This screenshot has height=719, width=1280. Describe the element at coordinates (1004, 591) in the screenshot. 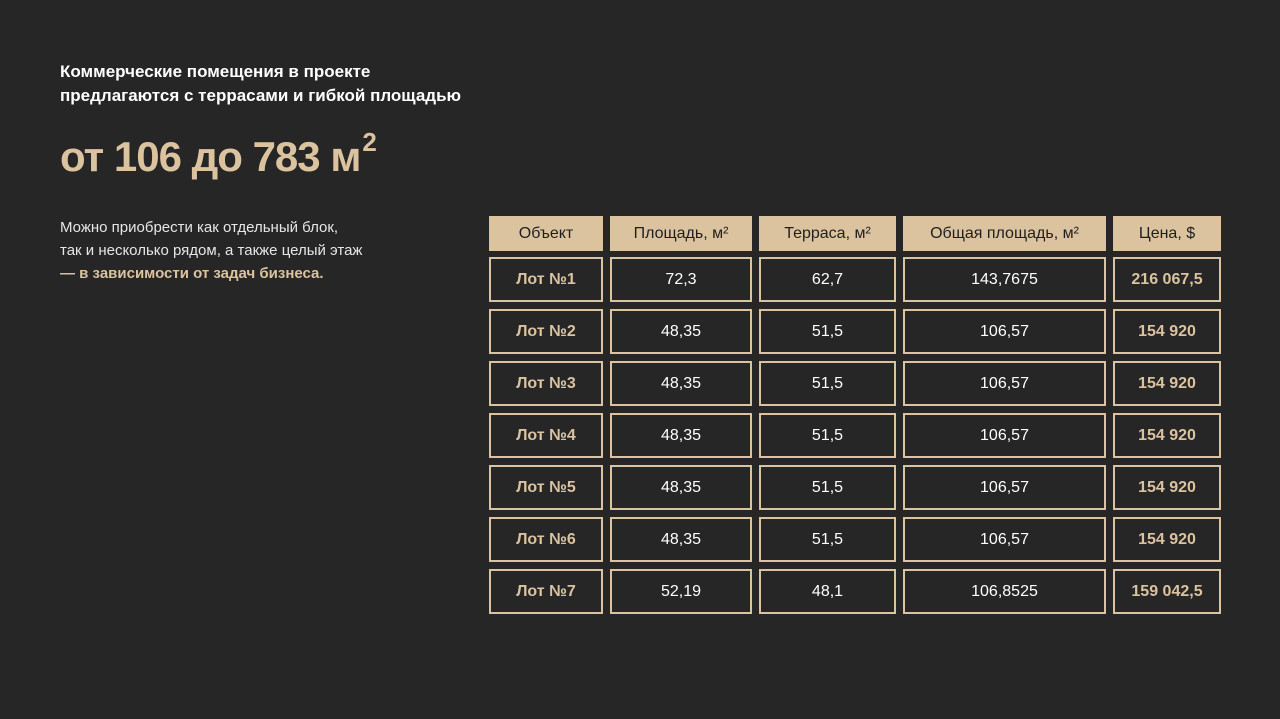

I see `cell-total-area: 106,8525` at that location.